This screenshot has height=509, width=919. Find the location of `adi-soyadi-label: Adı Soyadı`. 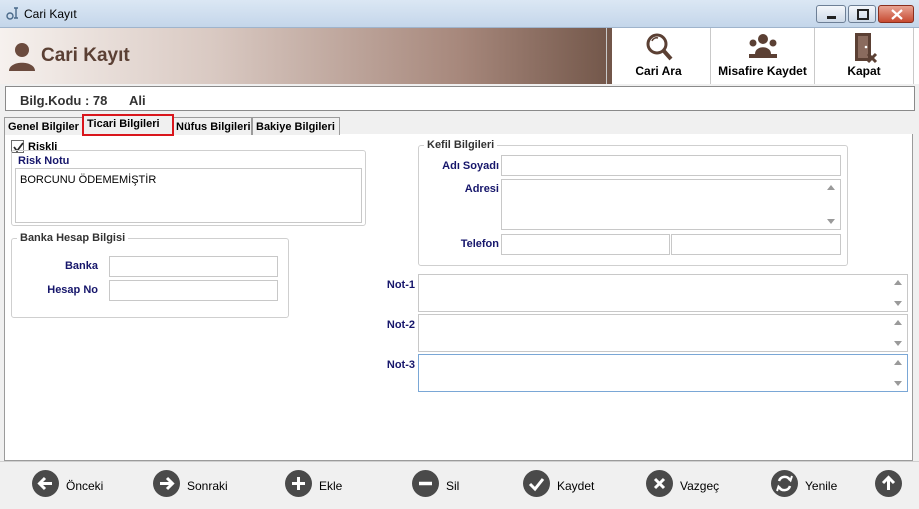

adi-soyadi-label: Adı Soyadı is located at coordinates (470, 166).